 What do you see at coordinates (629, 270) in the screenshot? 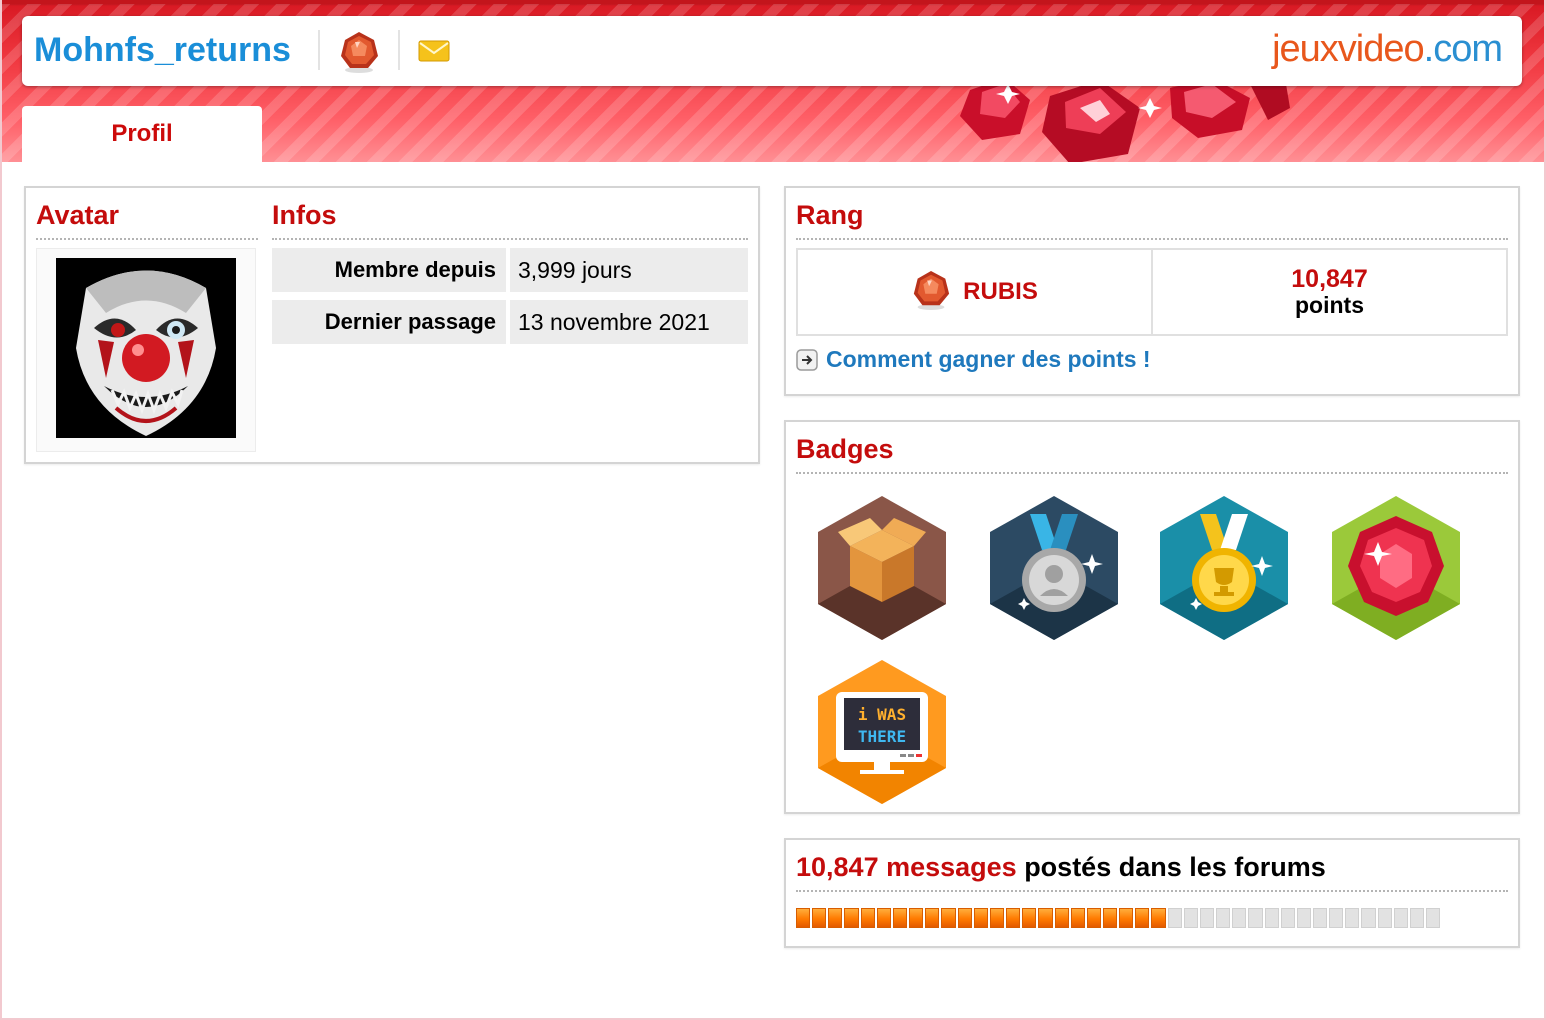
I see `info-value: 3,999 jours` at bounding box center [629, 270].